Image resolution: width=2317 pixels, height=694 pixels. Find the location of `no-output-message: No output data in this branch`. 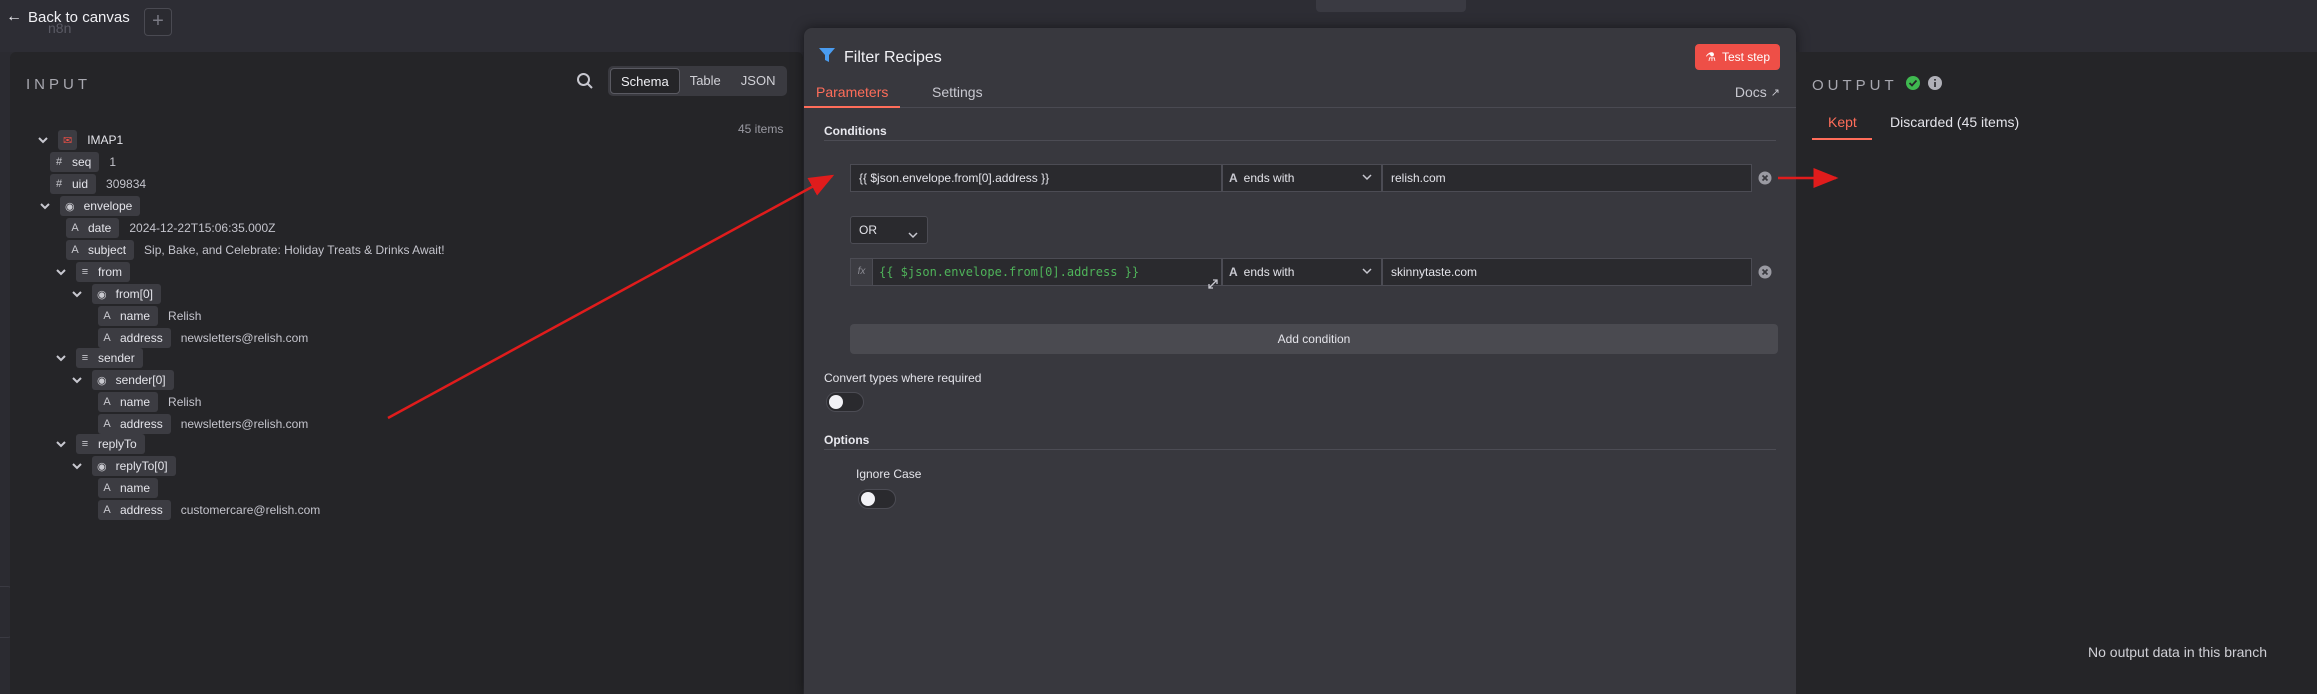

no-output-message: No output data in this branch is located at coordinates (2178, 652).